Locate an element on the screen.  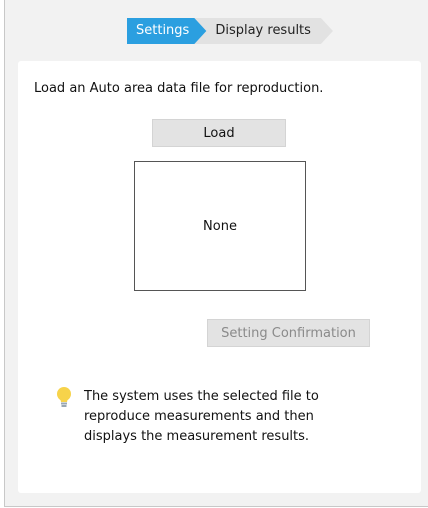
file-display-value: None is located at coordinates (220, 226).